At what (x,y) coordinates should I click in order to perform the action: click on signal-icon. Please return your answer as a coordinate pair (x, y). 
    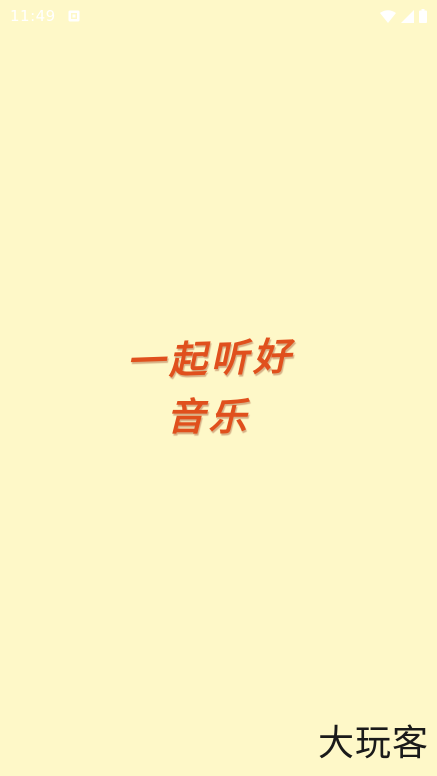
    Looking at the image, I should click on (407, 16).